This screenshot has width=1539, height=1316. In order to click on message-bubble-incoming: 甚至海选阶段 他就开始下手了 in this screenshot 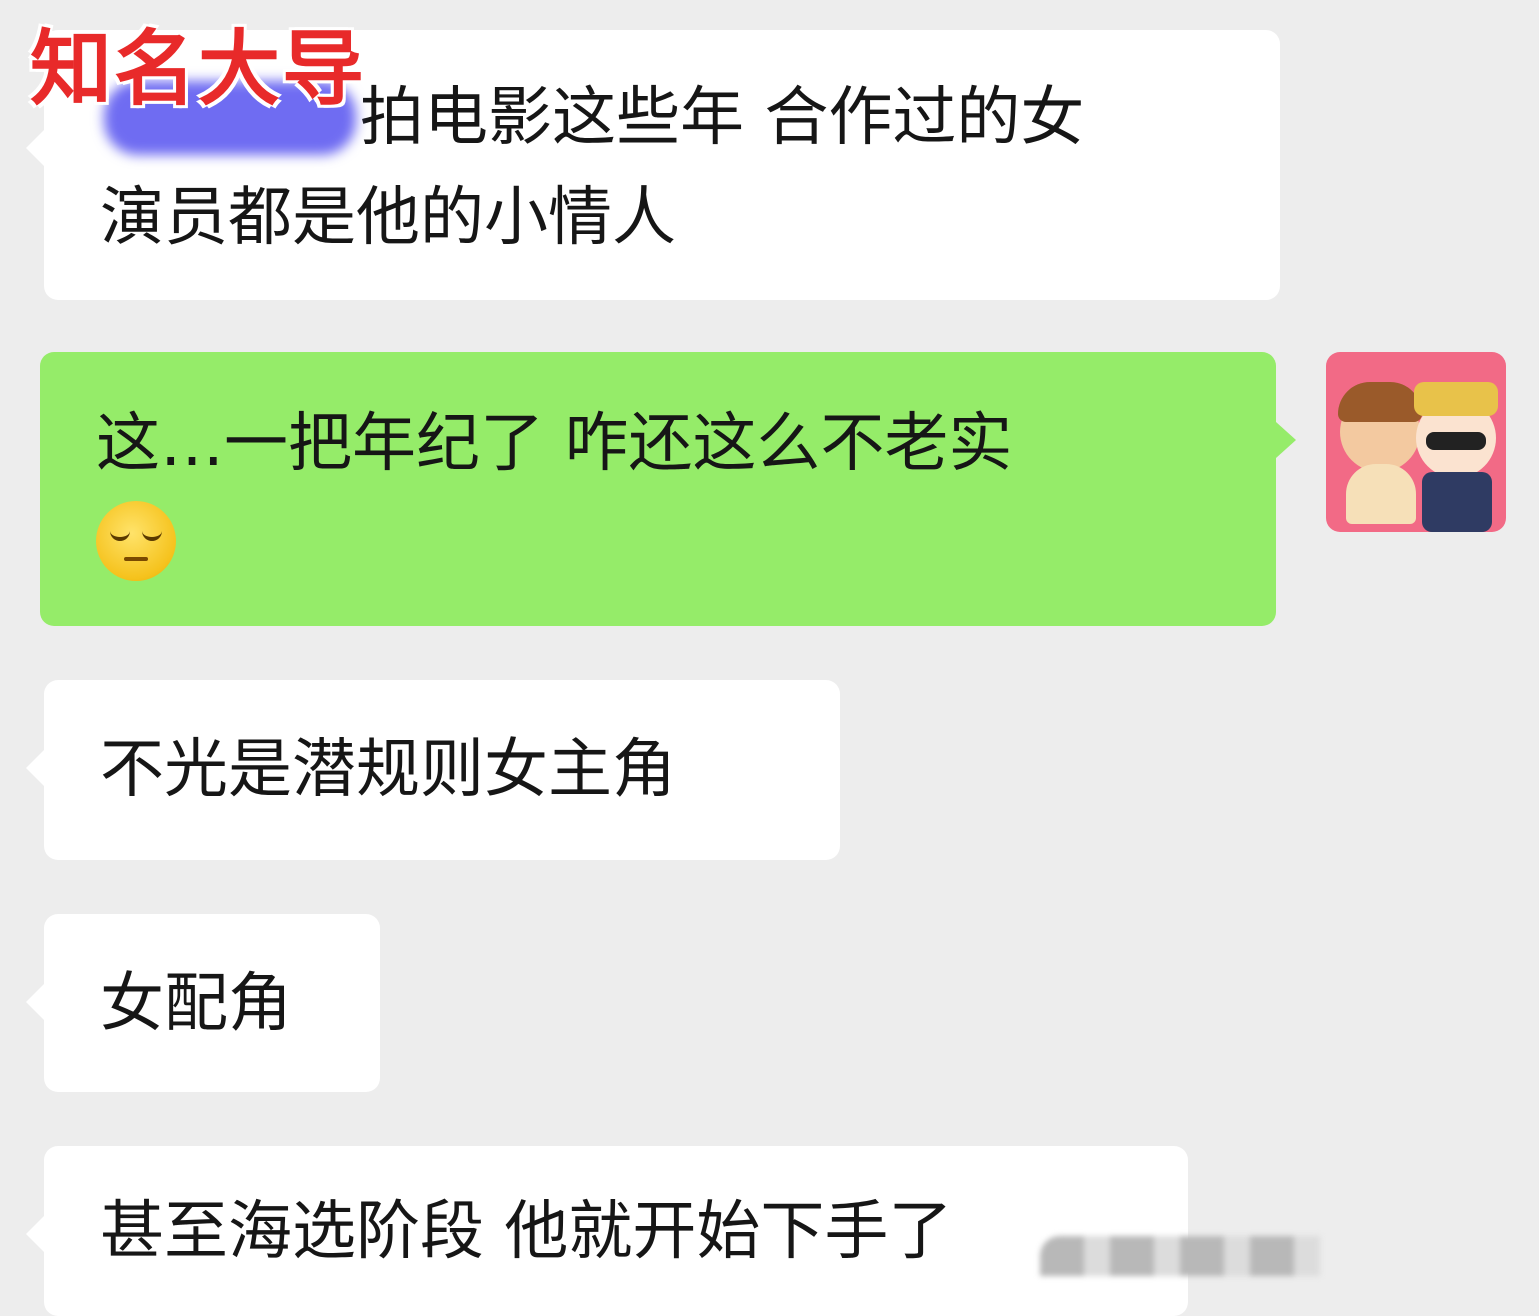, I will do `click(607, 1231)`.